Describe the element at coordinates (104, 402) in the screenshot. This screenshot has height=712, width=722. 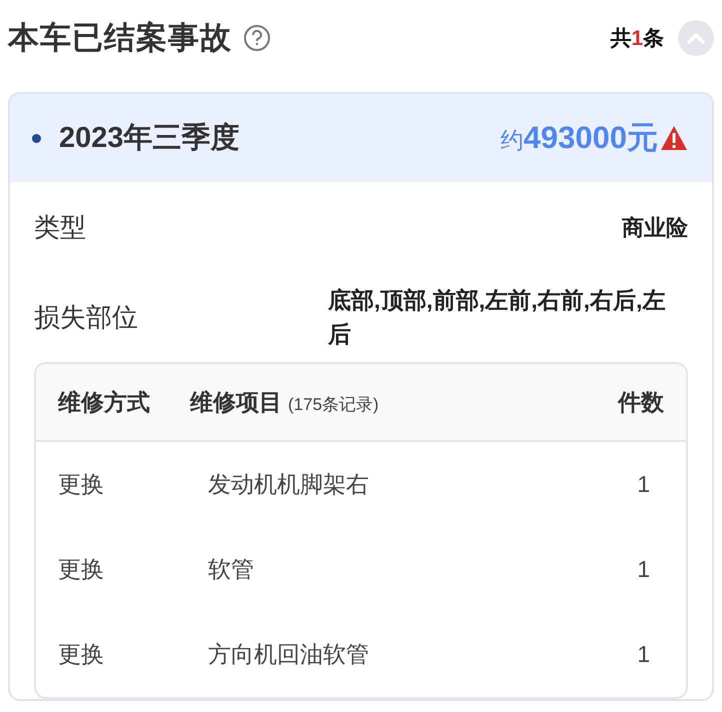
I see `column-header: 维修方式` at that location.